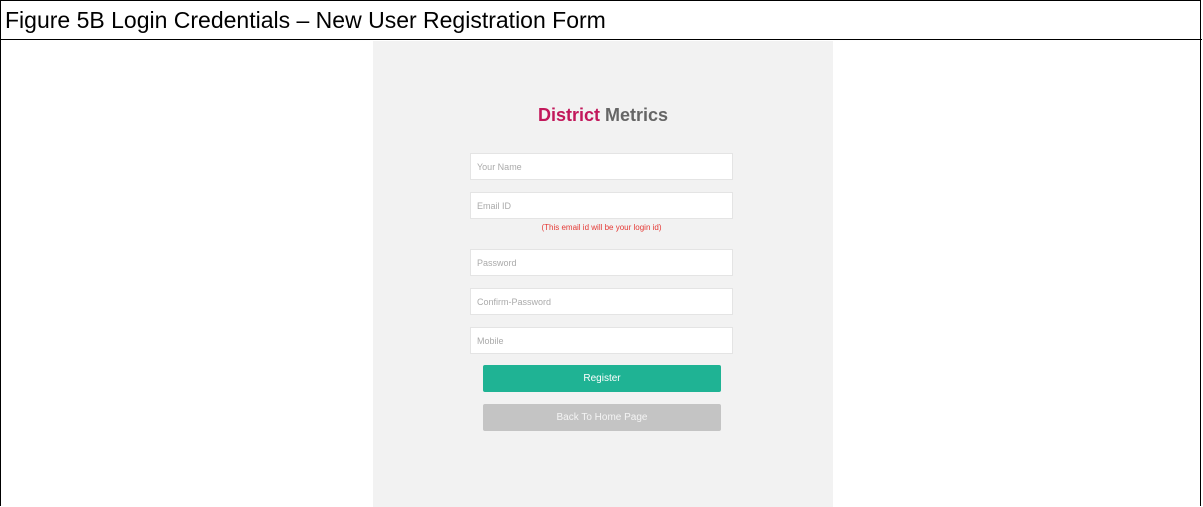 Image resolution: width=1203 pixels, height=507 pixels. What do you see at coordinates (568, 115) in the screenshot?
I see `brand-district: District` at bounding box center [568, 115].